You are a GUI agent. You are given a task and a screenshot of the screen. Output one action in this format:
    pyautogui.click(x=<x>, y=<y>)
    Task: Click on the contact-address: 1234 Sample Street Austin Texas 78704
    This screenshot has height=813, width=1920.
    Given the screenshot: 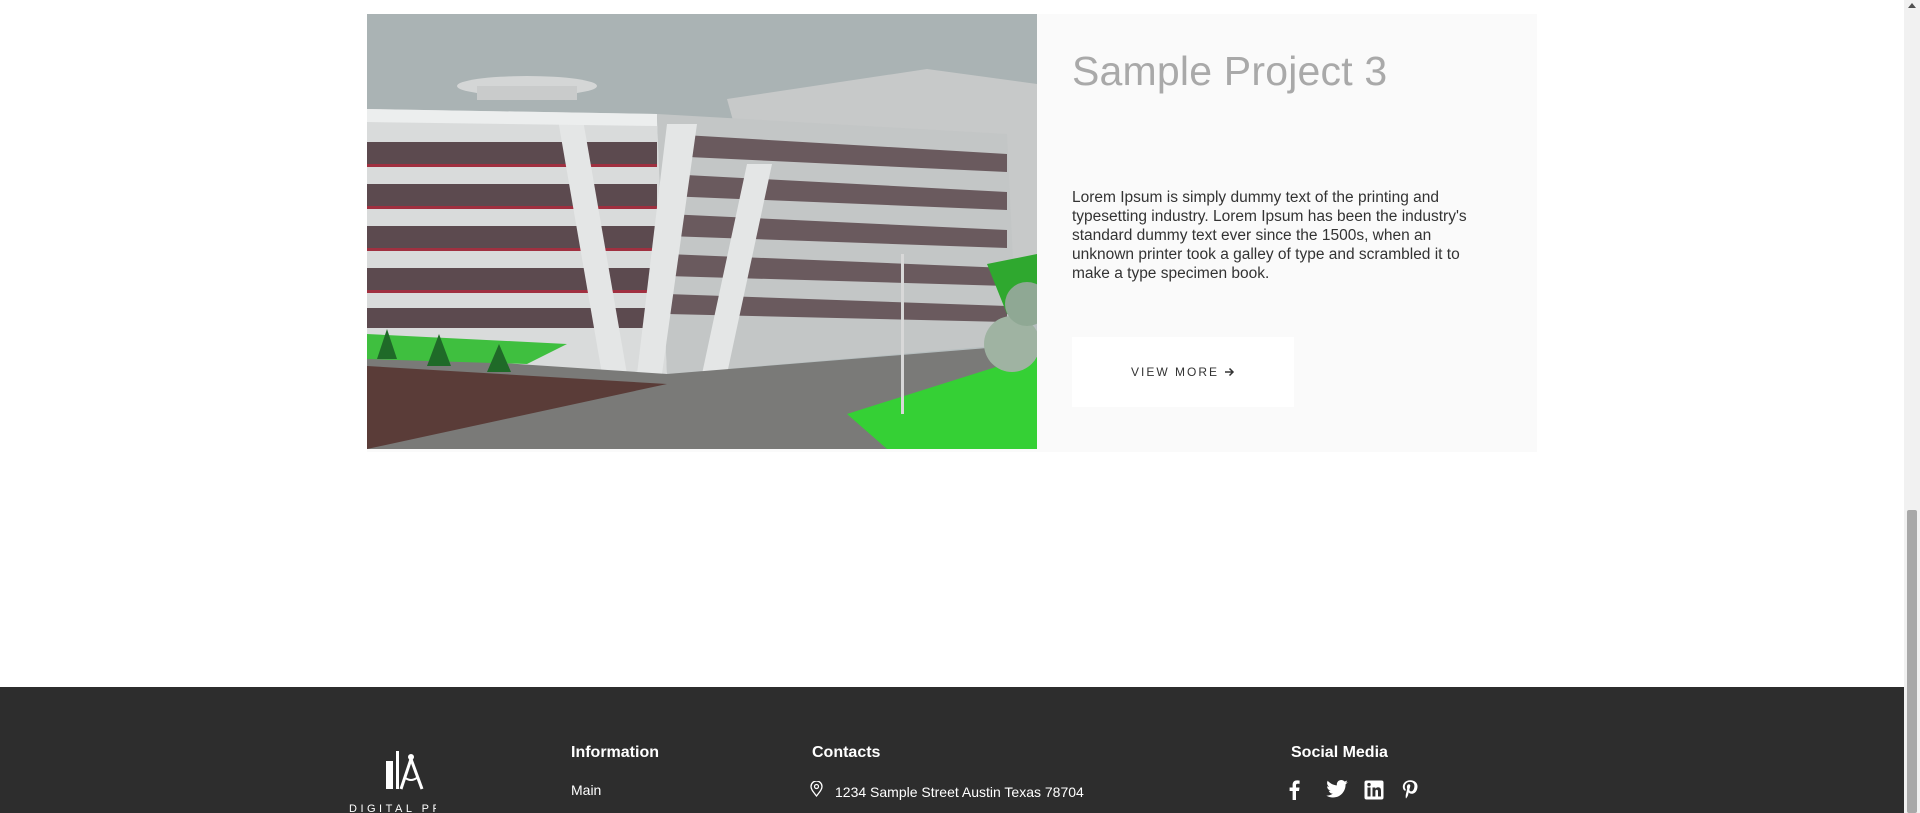 What is the action you would take?
    pyautogui.click(x=947, y=791)
    